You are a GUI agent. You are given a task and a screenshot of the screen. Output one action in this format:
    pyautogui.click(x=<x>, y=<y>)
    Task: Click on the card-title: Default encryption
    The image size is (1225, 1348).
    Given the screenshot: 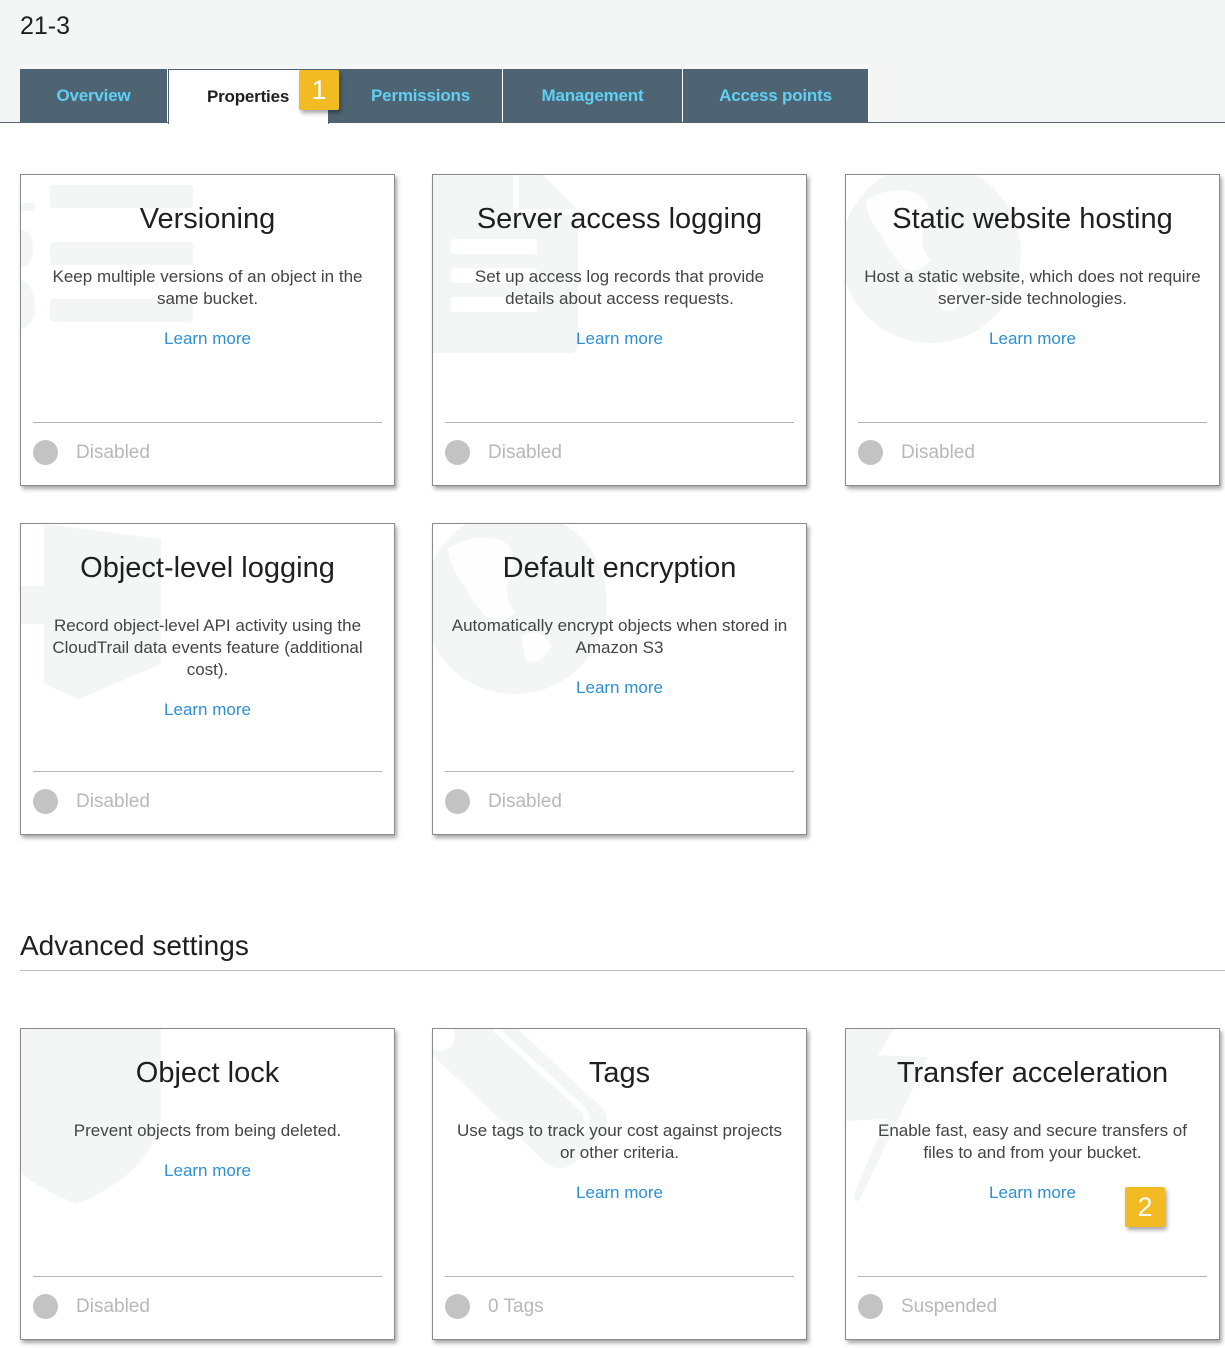 What is the action you would take?
    pyautogui.click(x=619, y=568)
    